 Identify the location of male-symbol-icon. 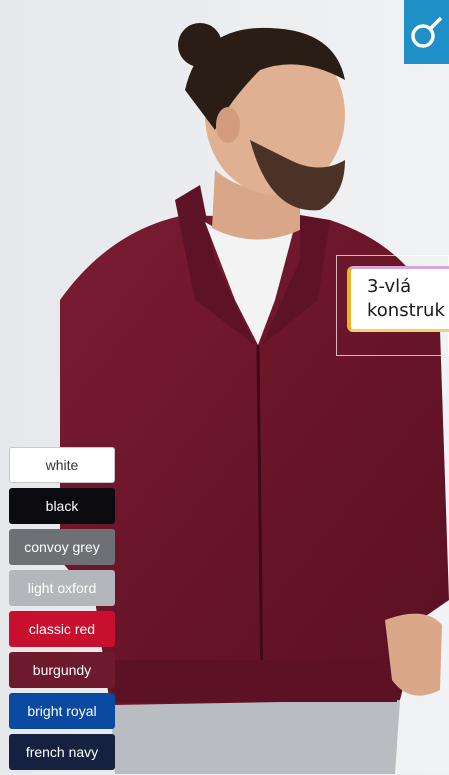
(426, 32).